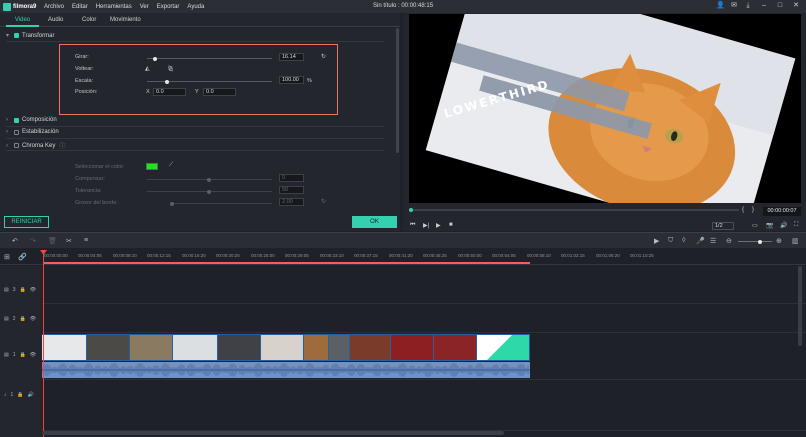 This screenshot has height=437, width=806. I want to click on edge-value: 2.00, so click(291, 202).